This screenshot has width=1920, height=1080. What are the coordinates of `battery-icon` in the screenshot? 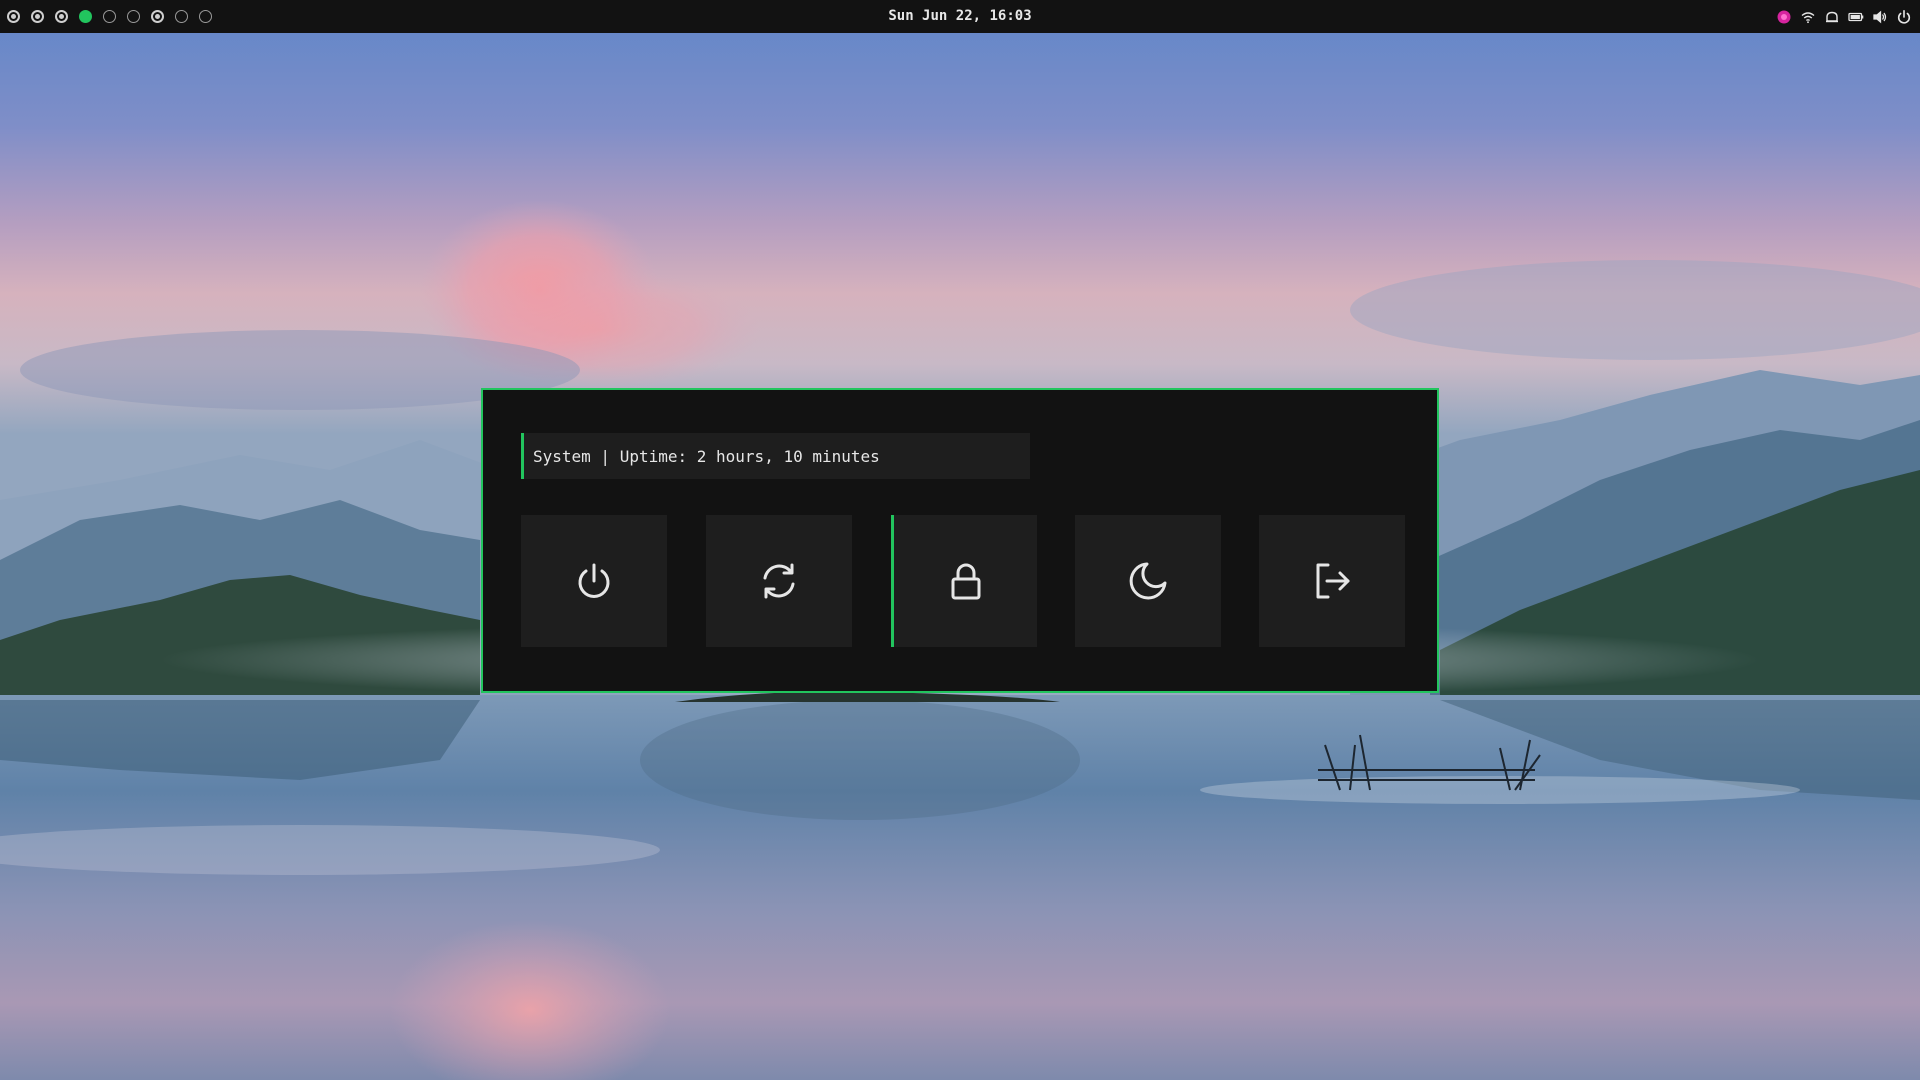 It's located at (1856, 17).